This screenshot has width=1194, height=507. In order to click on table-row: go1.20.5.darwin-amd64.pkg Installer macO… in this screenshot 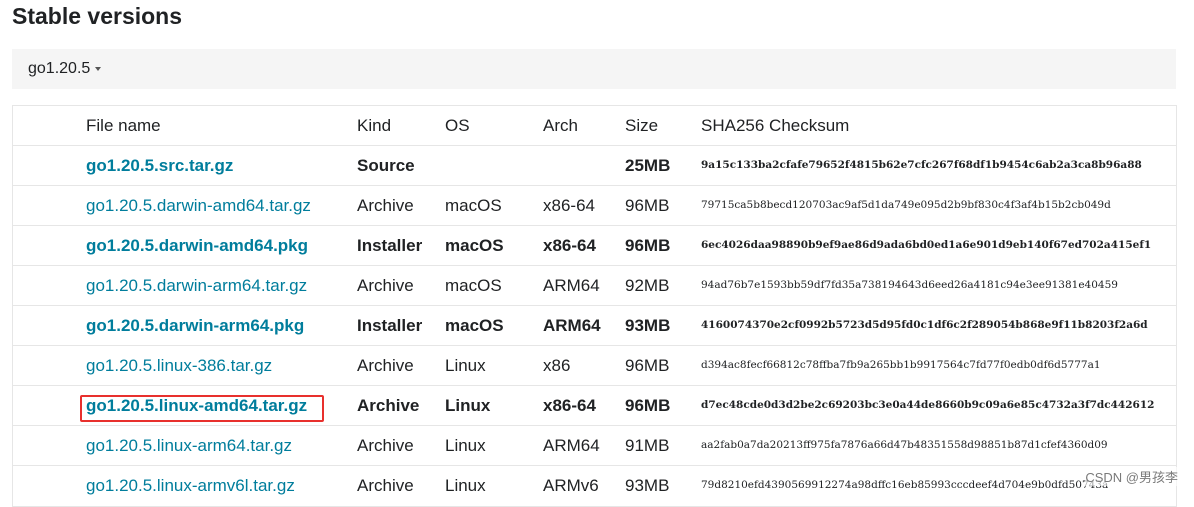, I will do `click(594, 245)`.